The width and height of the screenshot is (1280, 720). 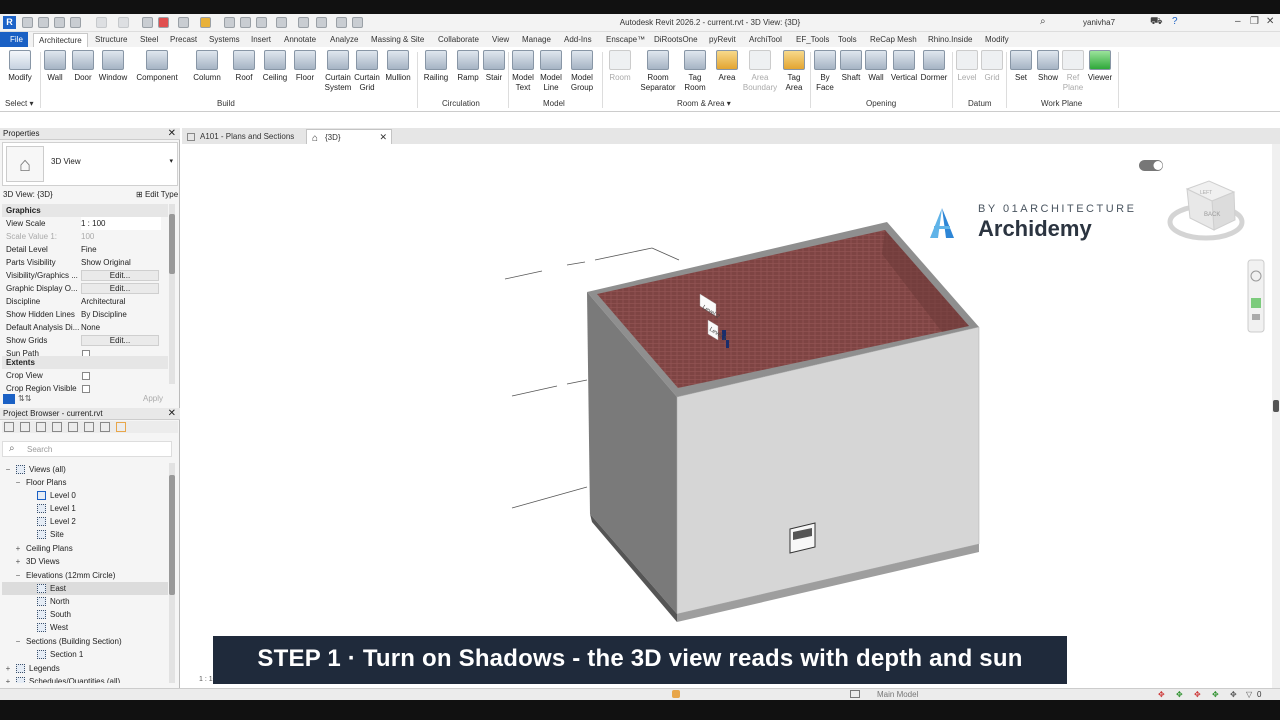 I want to click on default-3d-icon, so click(x=281, y=22).